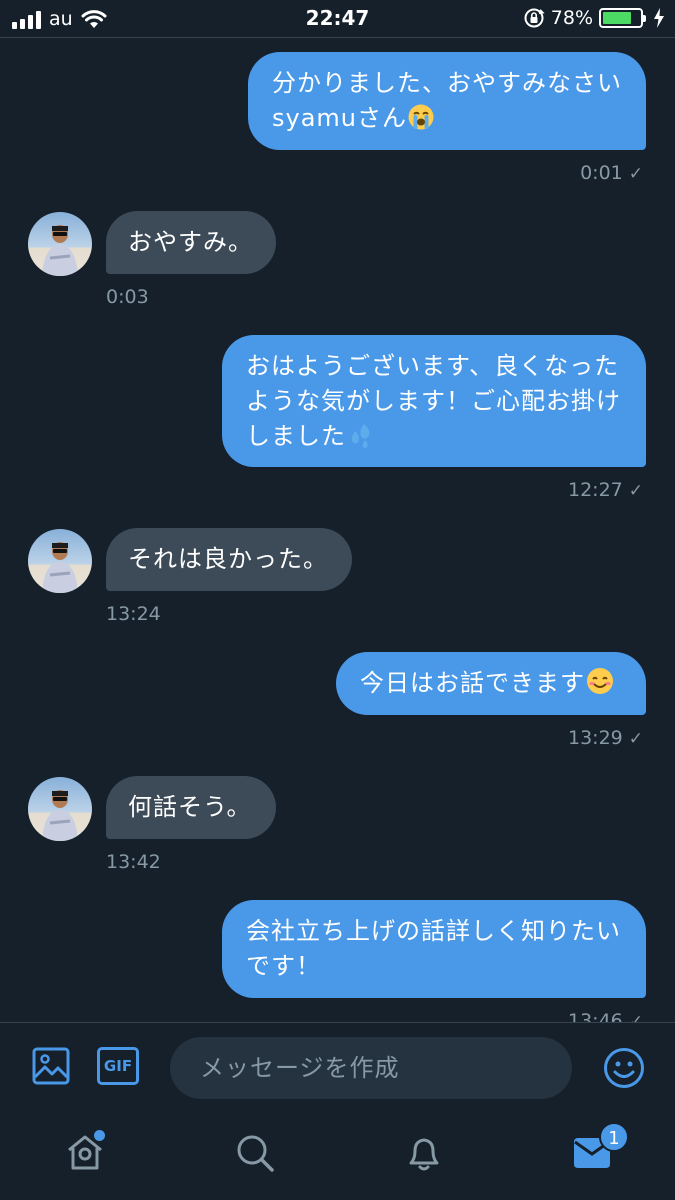 The width and height of the screenshot is (675, 1200). What do you see at coordinates (51, 1066) in the screenshot?
I see `image-icon` at bounding box center [51, 1066].